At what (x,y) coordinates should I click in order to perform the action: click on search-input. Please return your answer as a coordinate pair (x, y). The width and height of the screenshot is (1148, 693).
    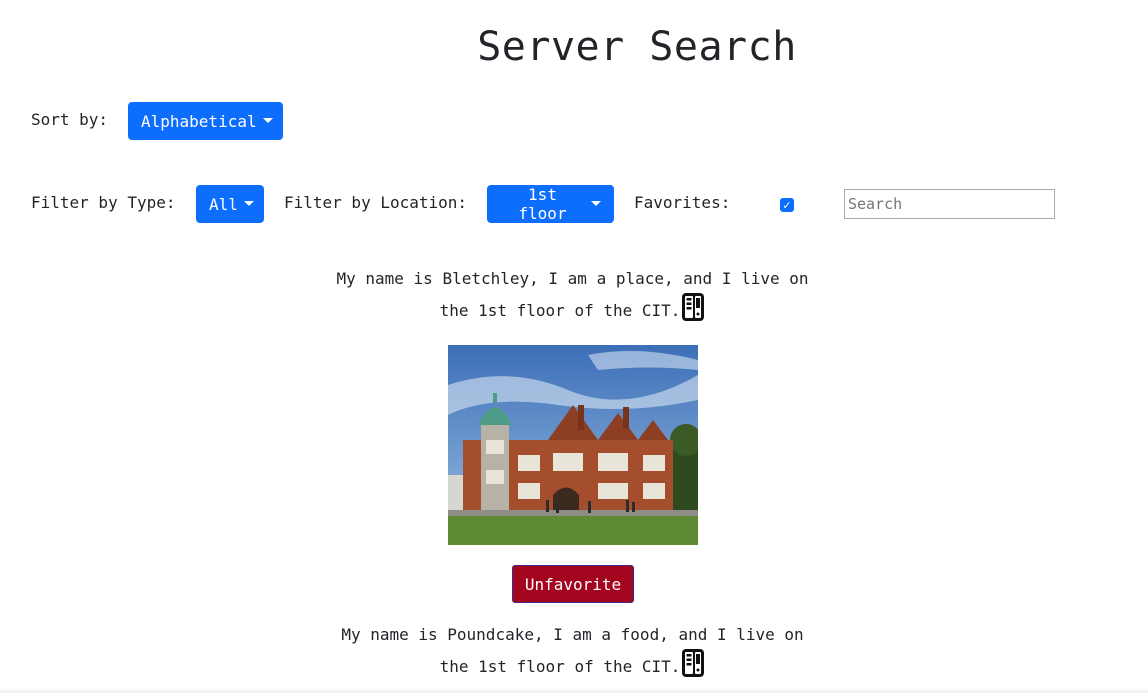
    Looking at the image, I should click on (949, 204).